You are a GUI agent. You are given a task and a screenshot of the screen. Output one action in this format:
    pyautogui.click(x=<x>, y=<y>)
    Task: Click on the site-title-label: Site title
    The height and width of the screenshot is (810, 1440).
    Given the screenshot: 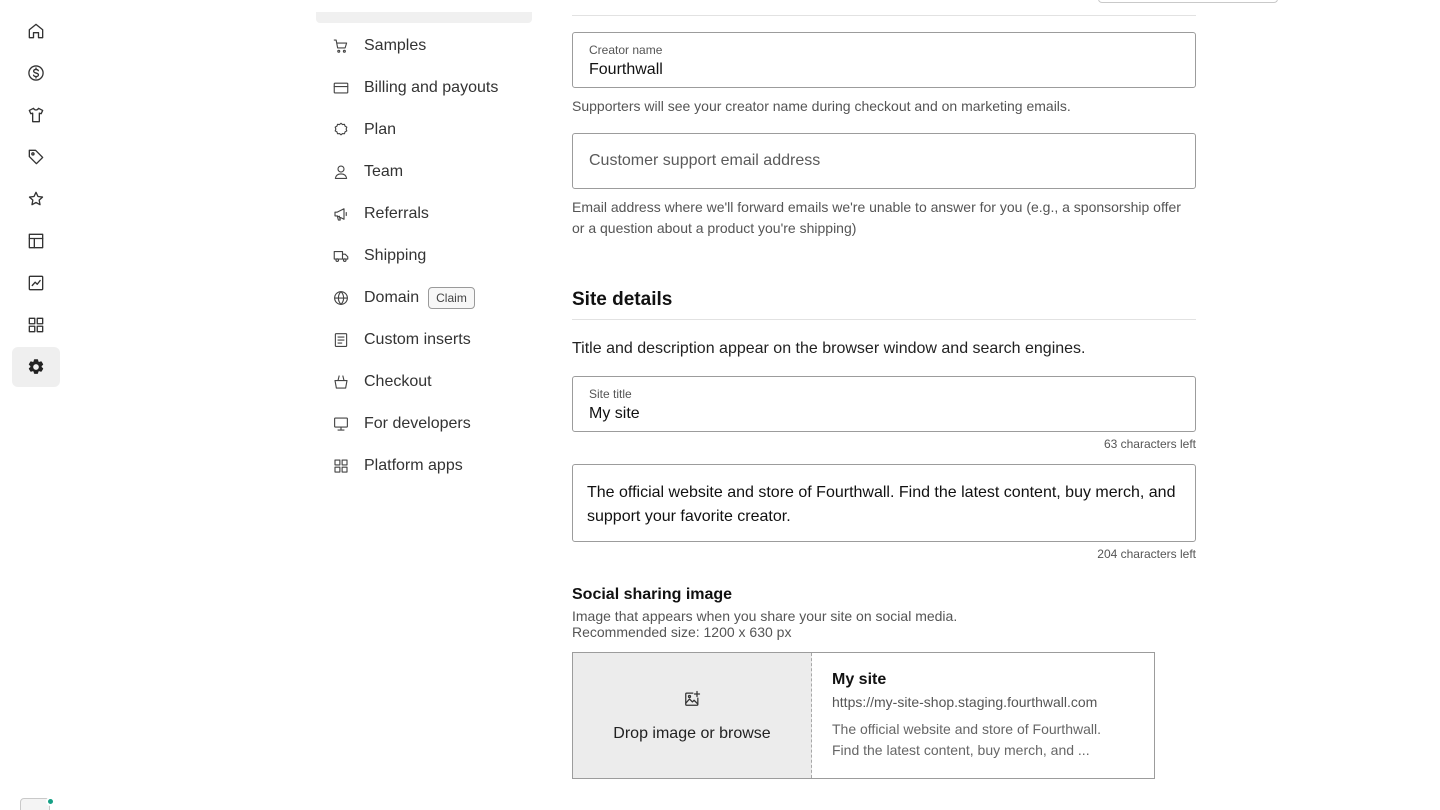 What is the action you would take?
    pyautogui.click(x=610, y=394)
    